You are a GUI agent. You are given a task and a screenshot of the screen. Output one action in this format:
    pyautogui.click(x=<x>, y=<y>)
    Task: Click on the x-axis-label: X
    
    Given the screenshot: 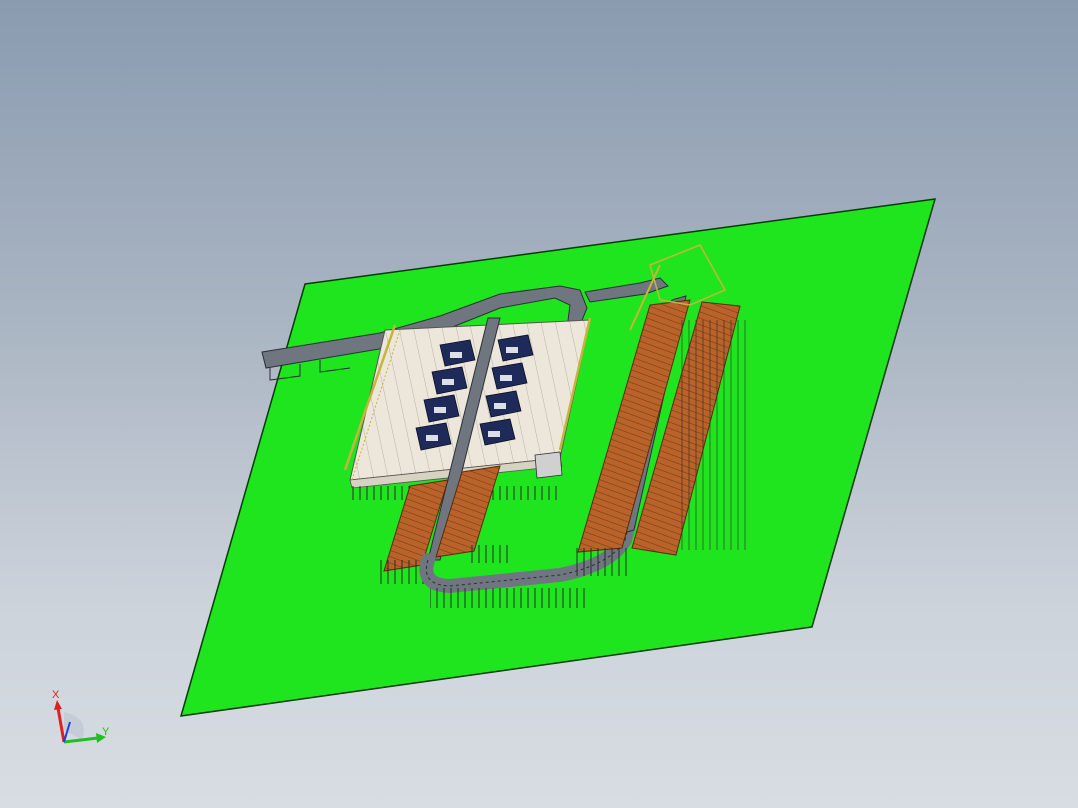 What is the action you would take?
    pyautogui.click(x=56, y=695)
    